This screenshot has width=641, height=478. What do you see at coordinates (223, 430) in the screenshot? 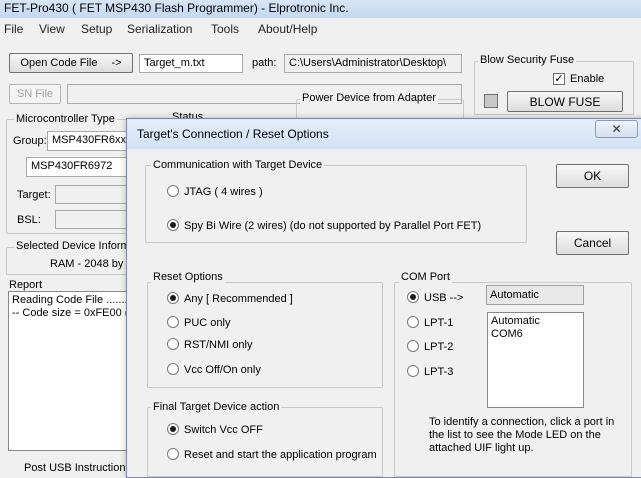
I see `switch-vcc-off-label: Switch Vcc OFF` at bounding box center [223, 430].